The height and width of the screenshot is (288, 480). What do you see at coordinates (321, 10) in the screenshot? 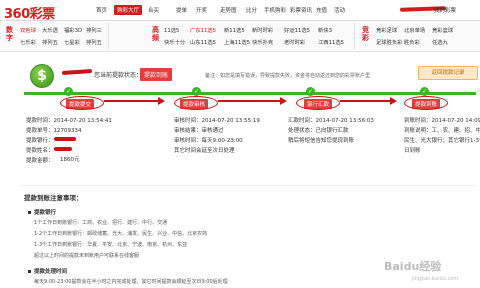
I see `nav-recharge: 充值` at bounding box center [321, 10].